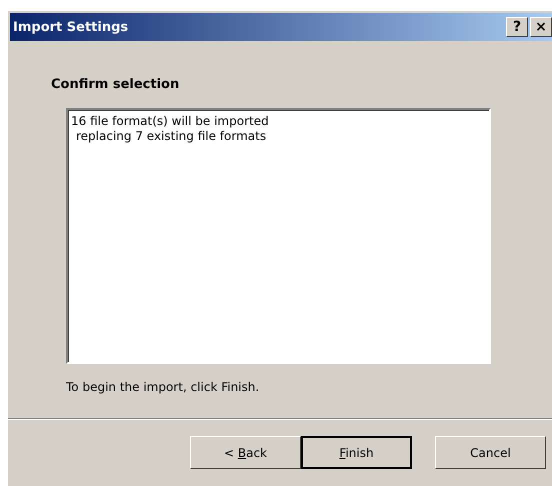  Describe the element at coordinates (490, 452) in the screenshot. I see `dialog-button: Cancel` at that location.